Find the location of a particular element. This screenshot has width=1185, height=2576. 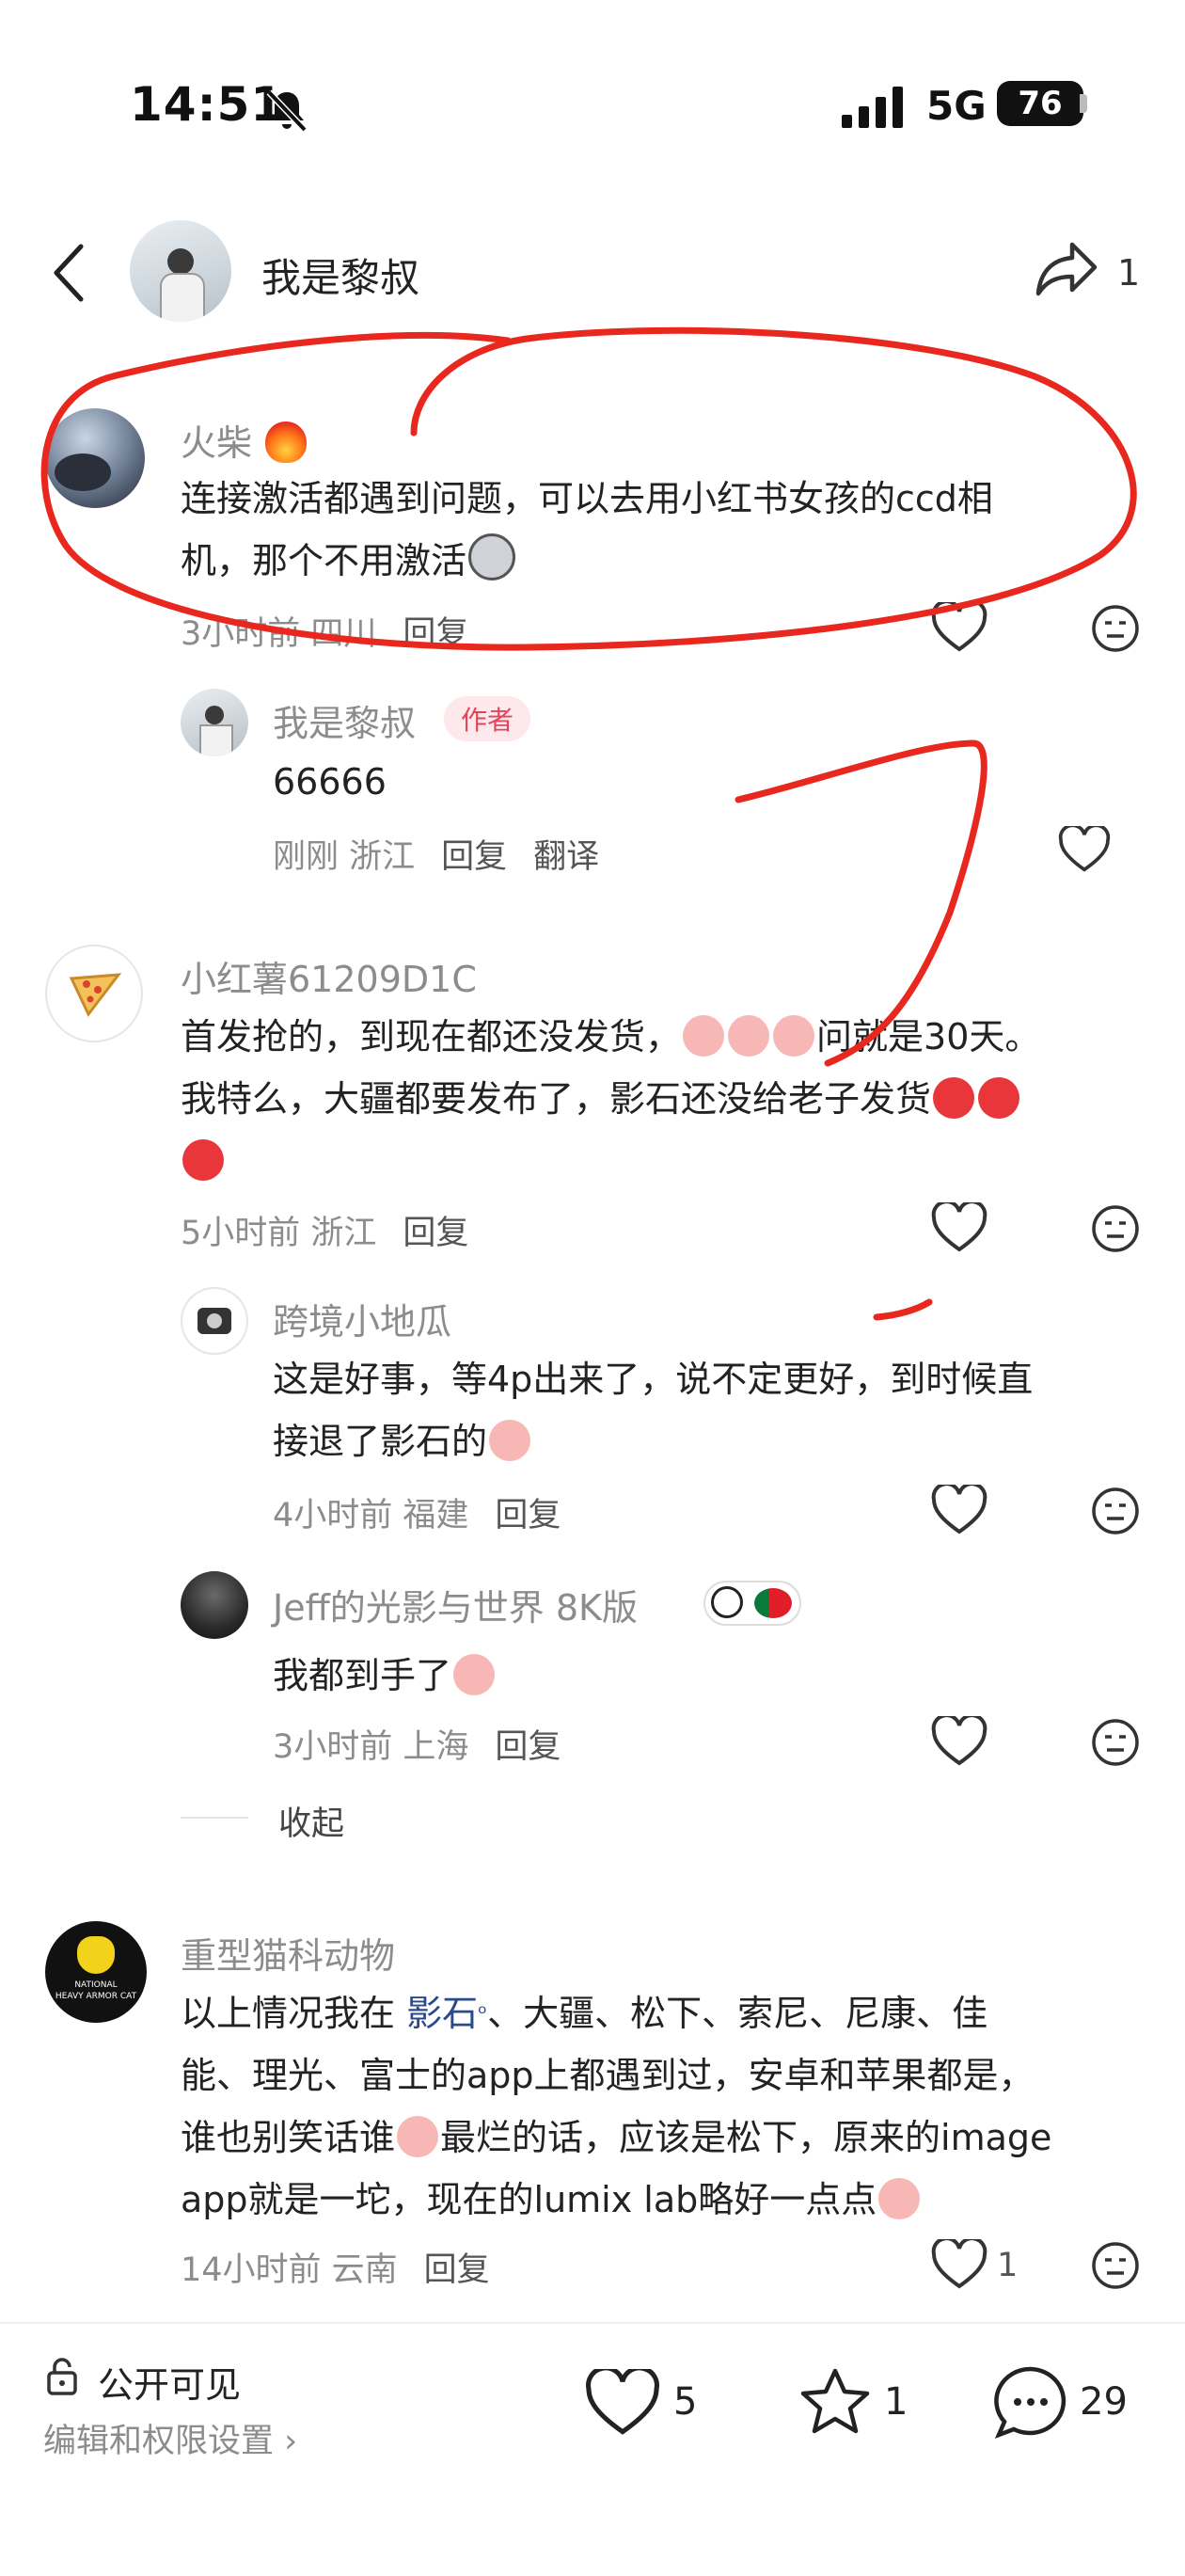

collapse-divider is located at coordinates (214, 1818).